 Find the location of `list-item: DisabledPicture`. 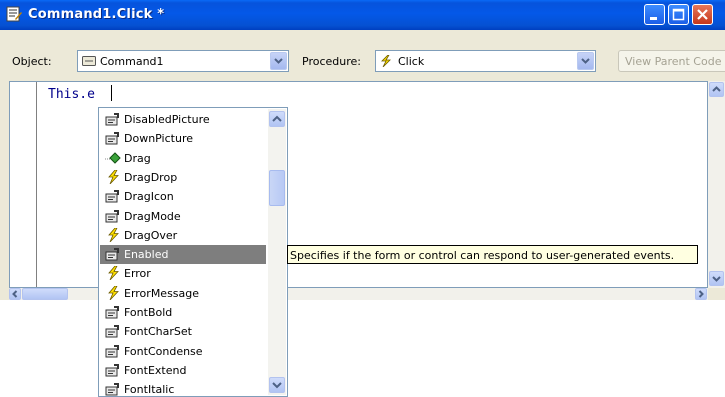

list-item: DisabledPicture is located at coordinates (183, 119).